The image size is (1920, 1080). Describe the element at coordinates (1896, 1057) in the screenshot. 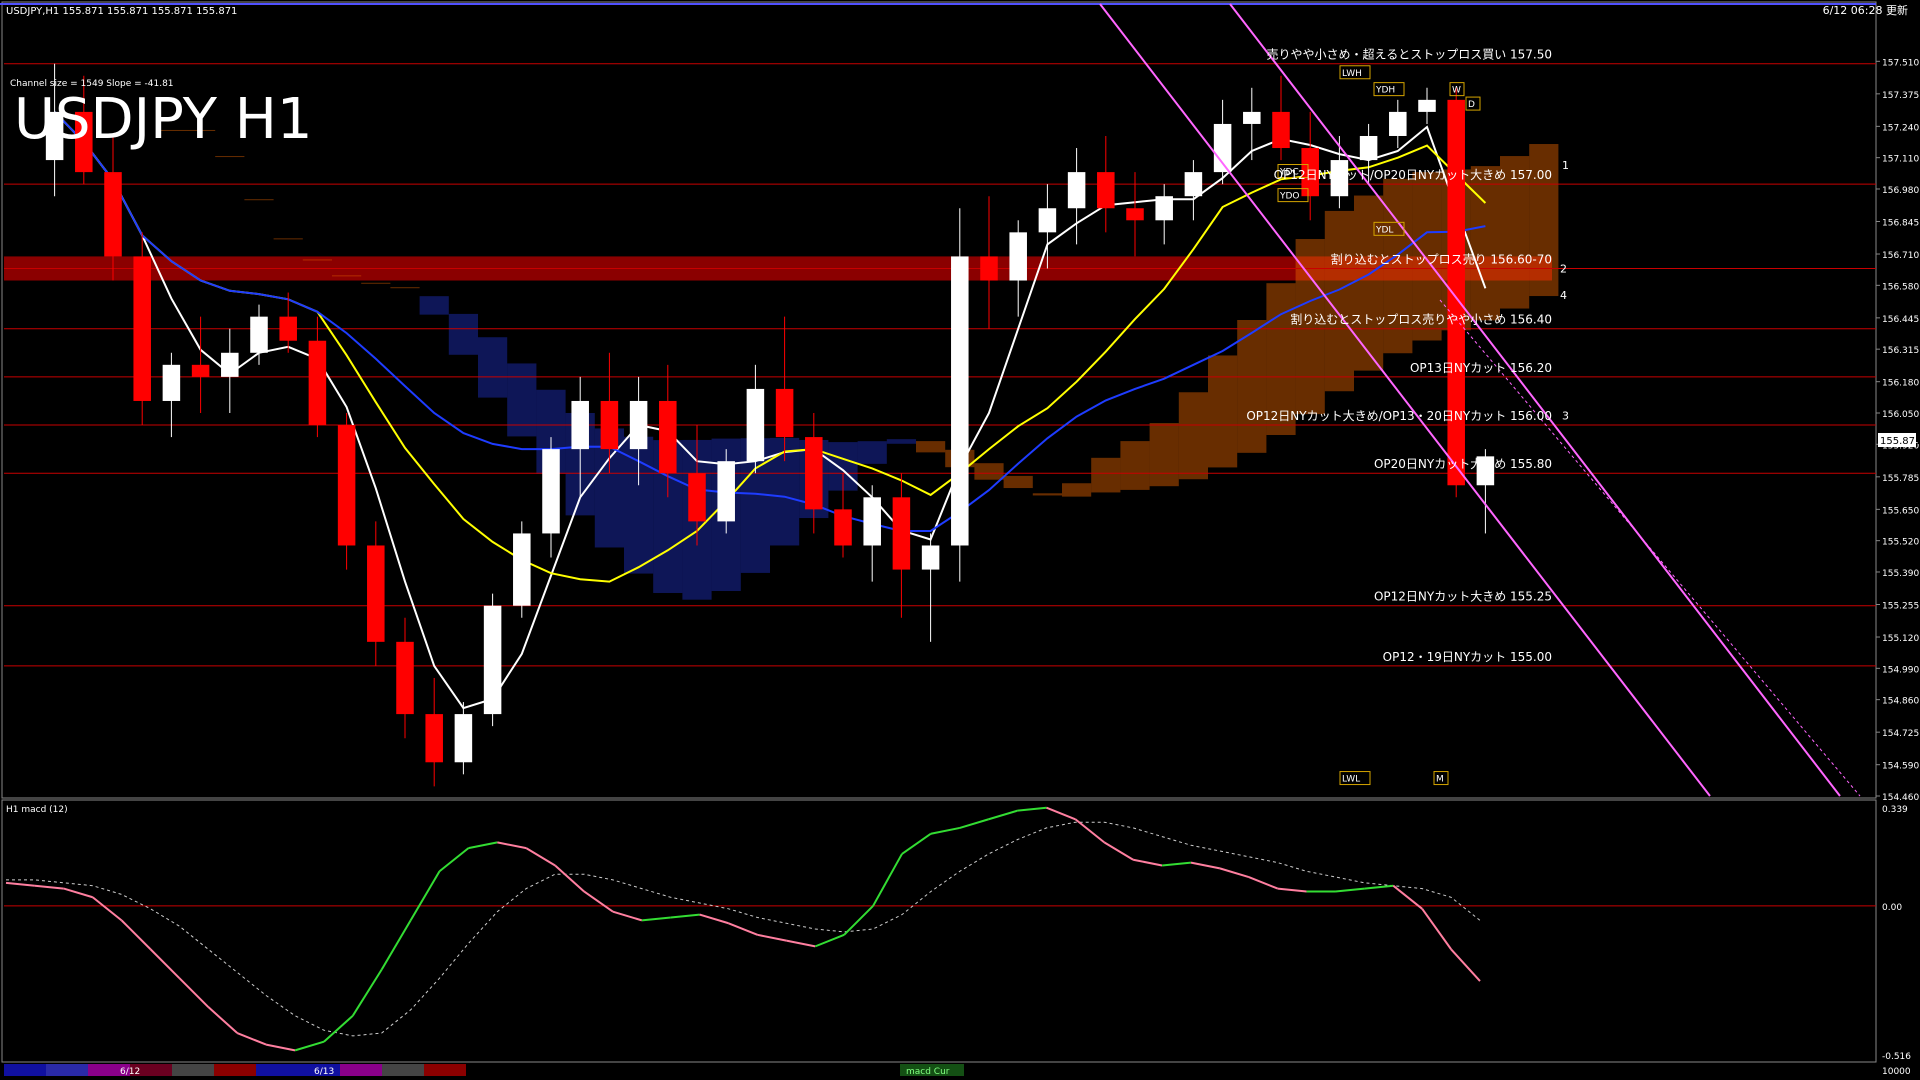

I see `macd-axis-label: -0.516` at that location.